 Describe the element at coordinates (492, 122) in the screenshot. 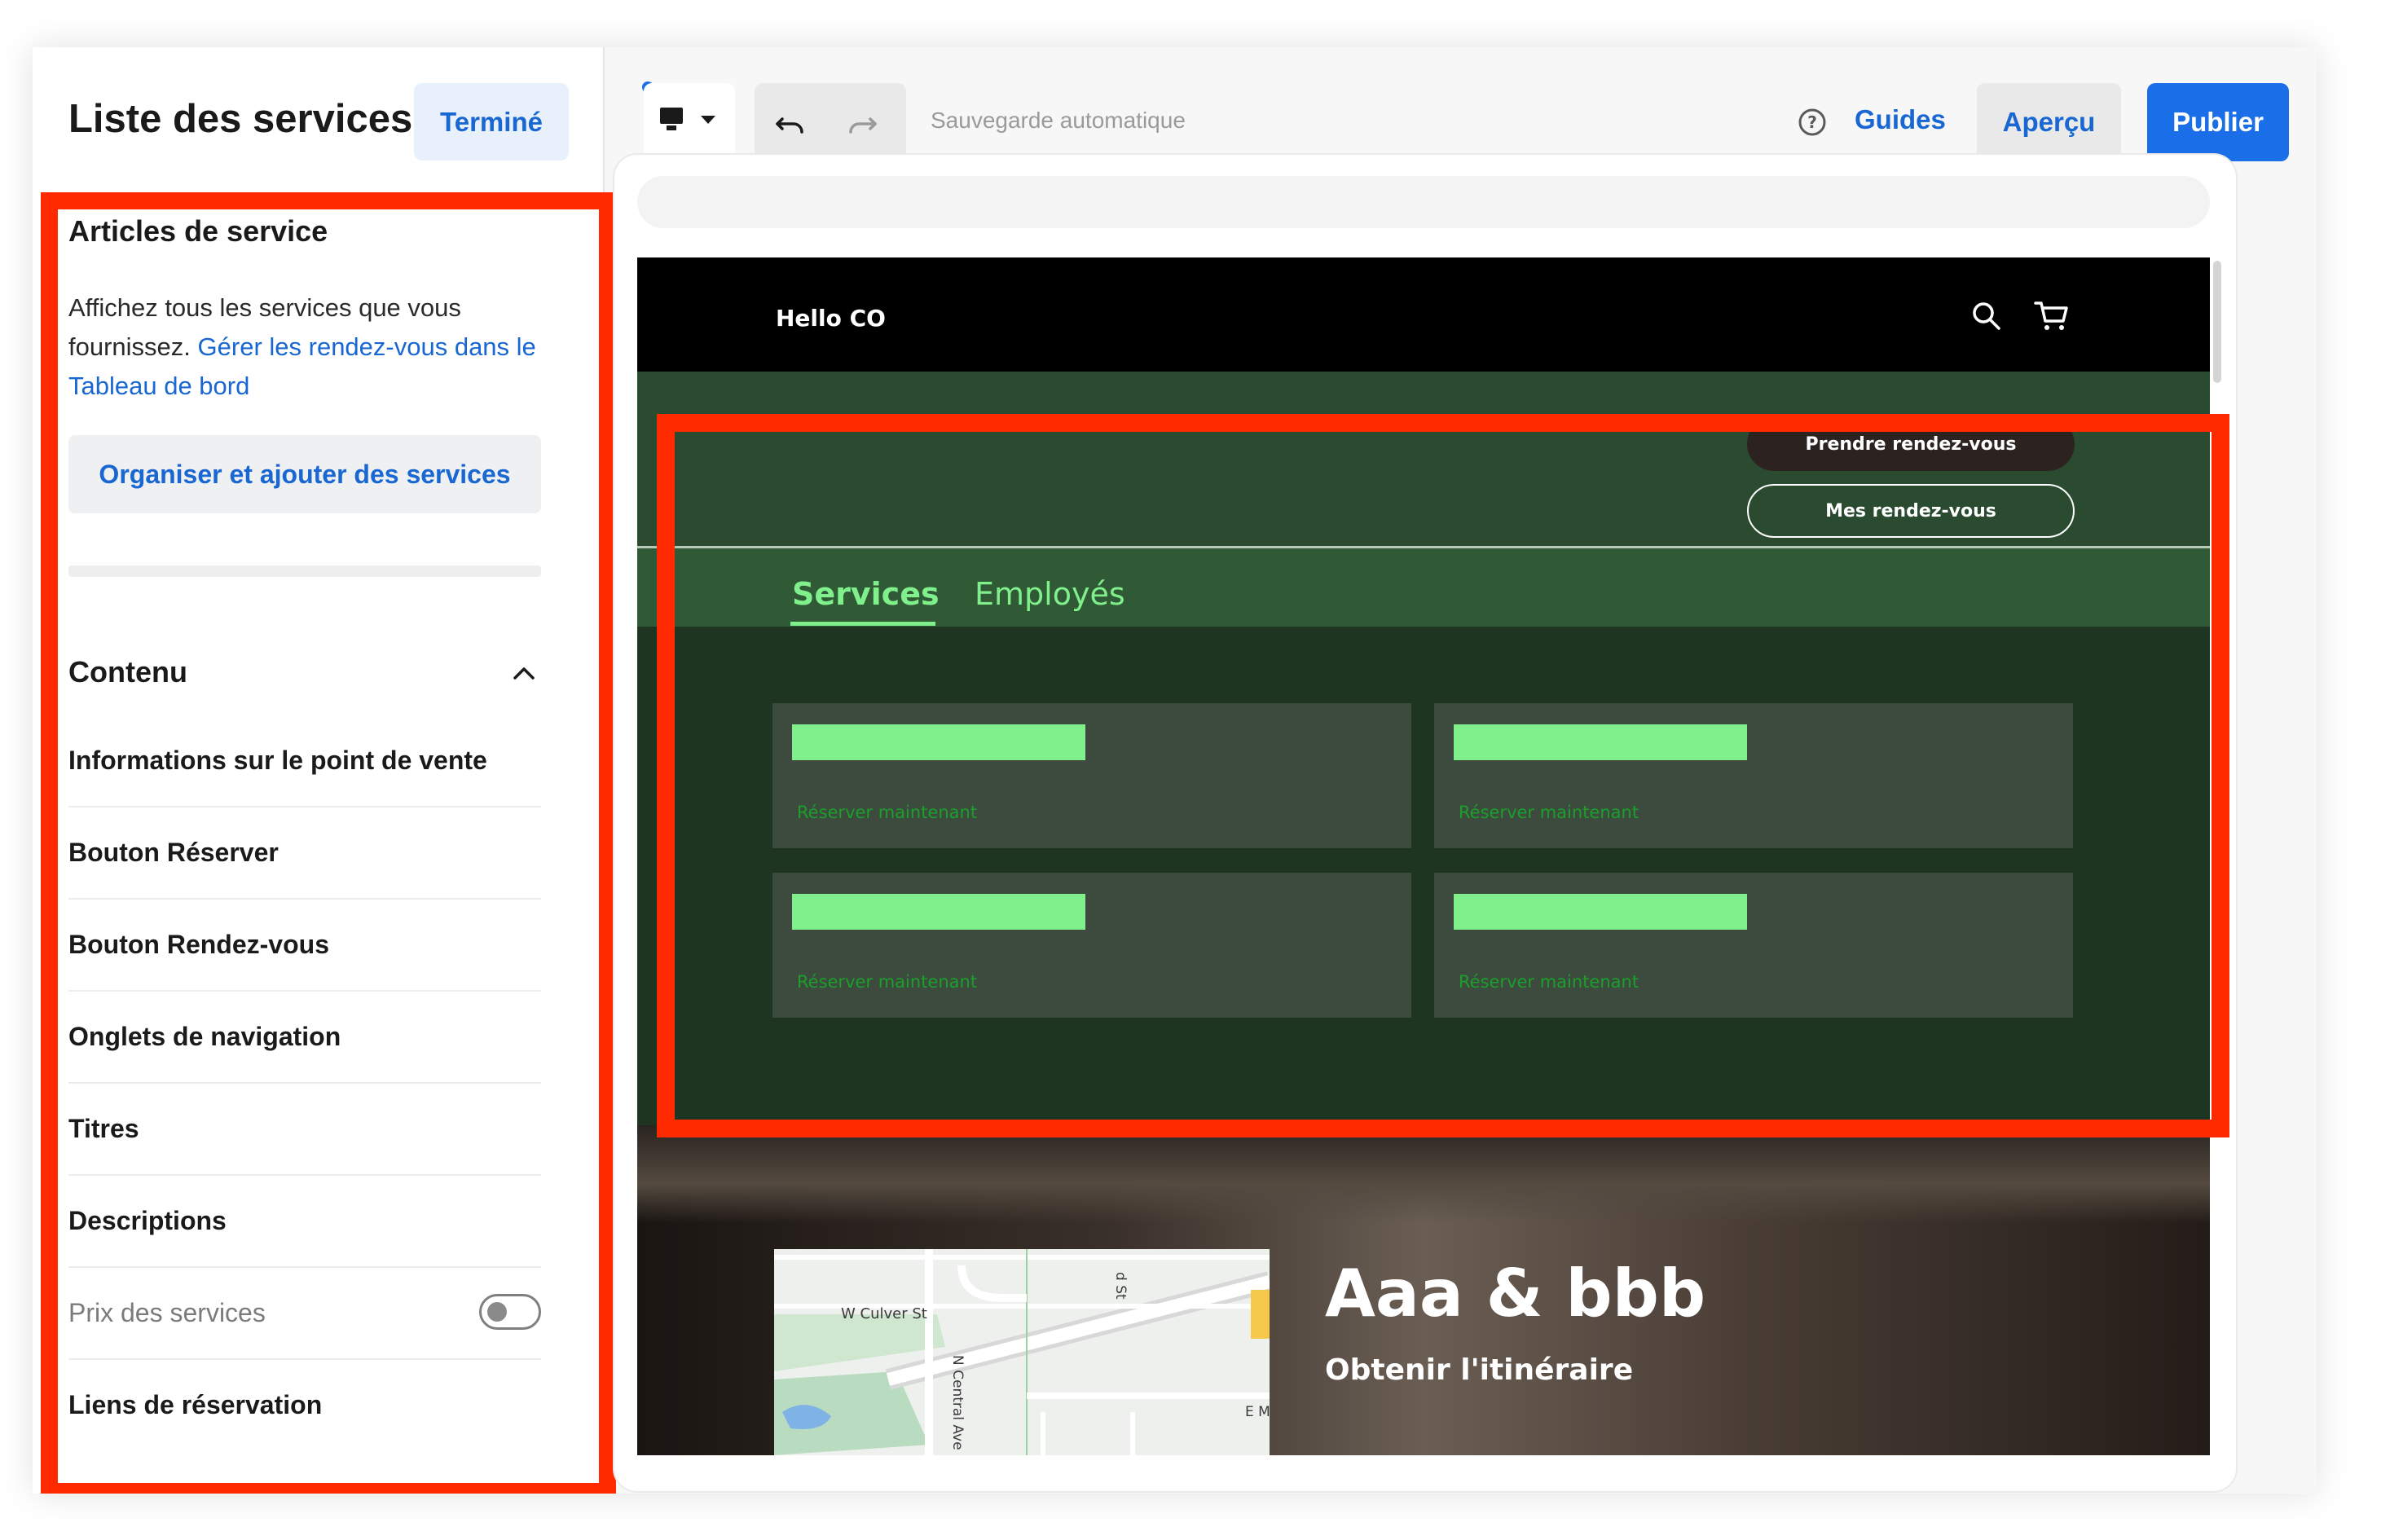

I see `done-button: Terminé` at that location.